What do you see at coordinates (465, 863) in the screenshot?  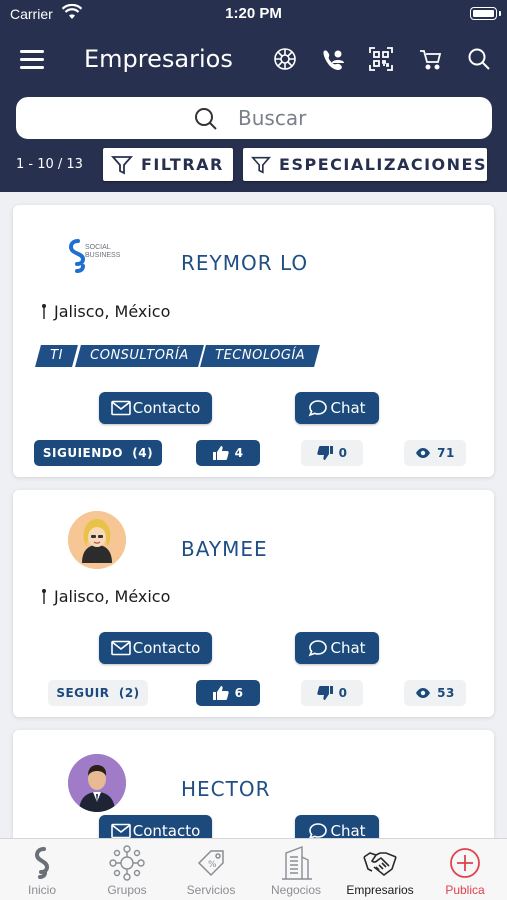 I see `add-circle-icon` at bounding box center [465, 863].